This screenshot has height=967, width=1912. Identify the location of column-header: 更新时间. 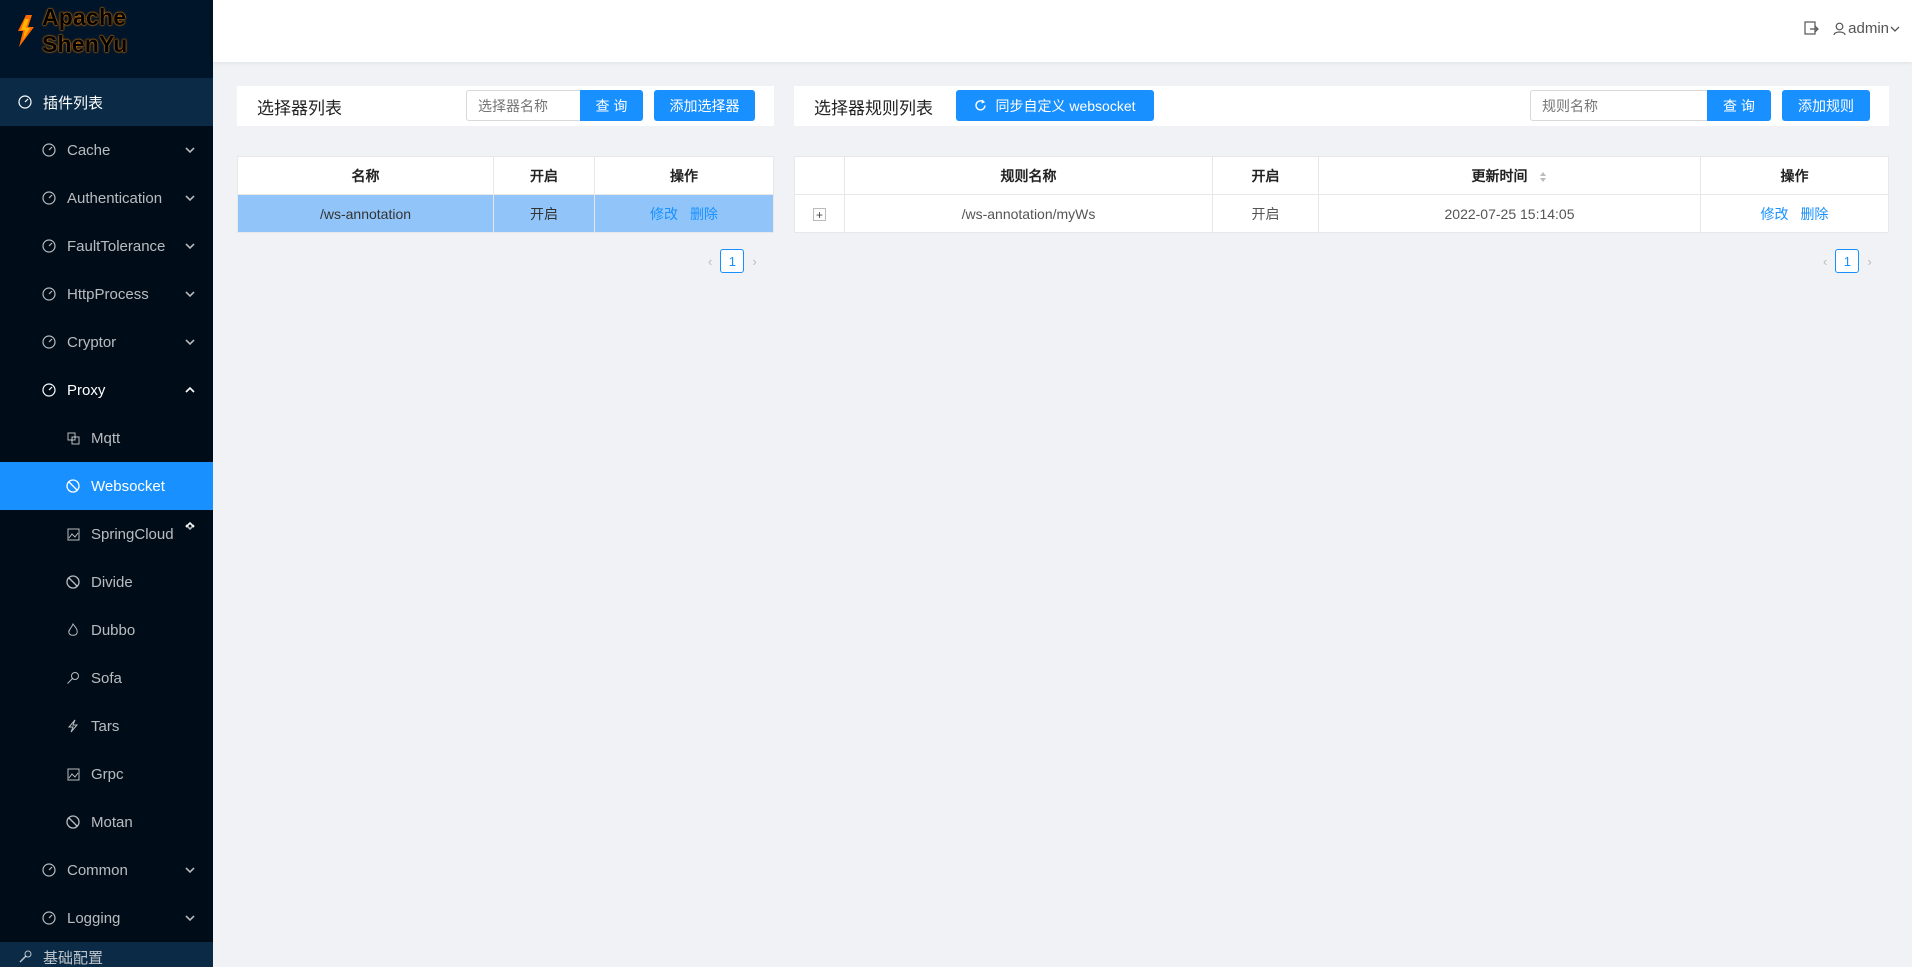
(1499, 175).